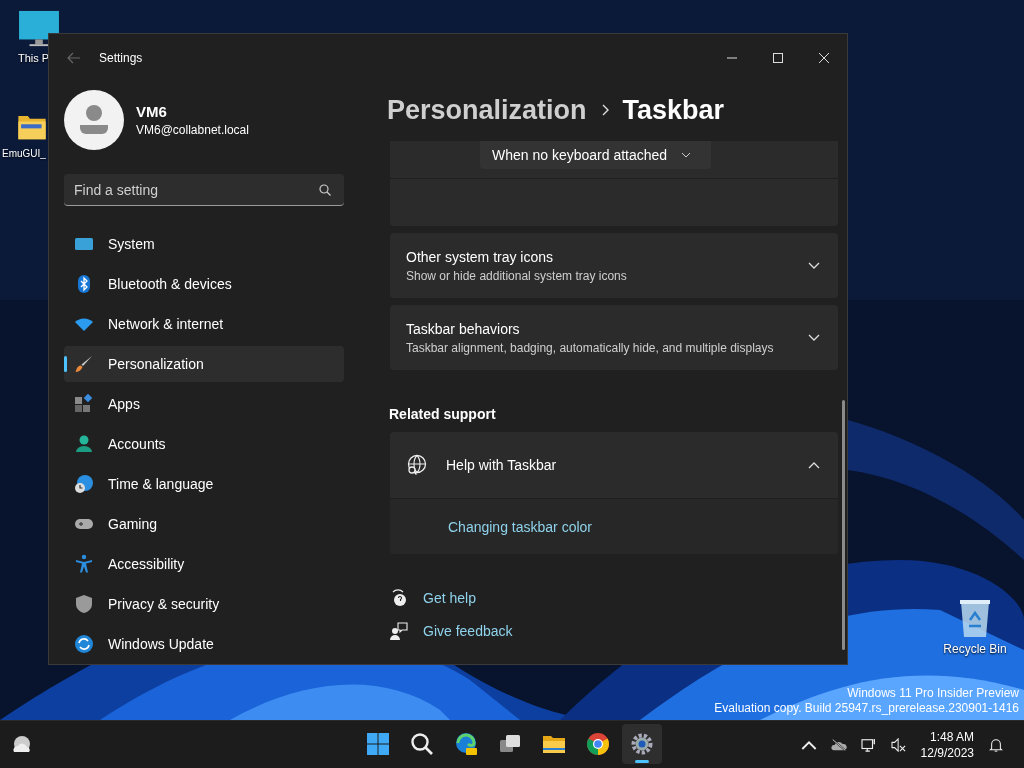  Describe the element at coordinates (204, 564) in the screenshot. I see `nav-item: Accessibility` at that location.